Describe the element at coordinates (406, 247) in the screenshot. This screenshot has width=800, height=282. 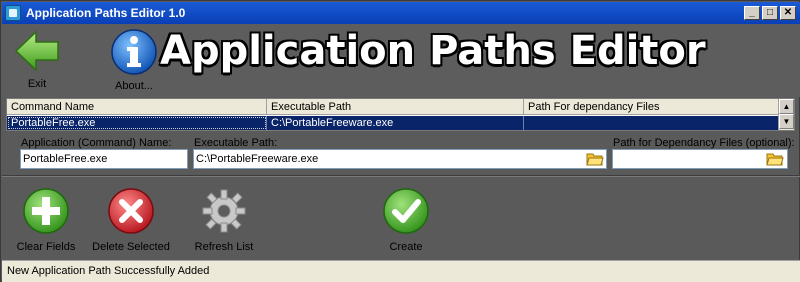
I see `create-label: Create` at that location.